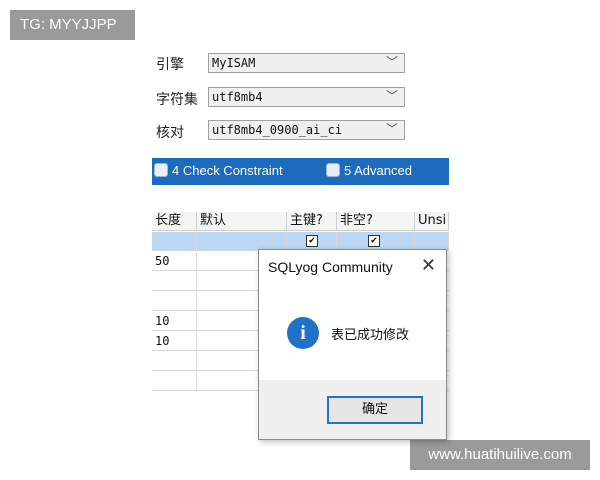  What do you see at coordinates (234, 63) in the screenshot?
I see `engine-value: MyISAM` at bounding box center [234, 63].